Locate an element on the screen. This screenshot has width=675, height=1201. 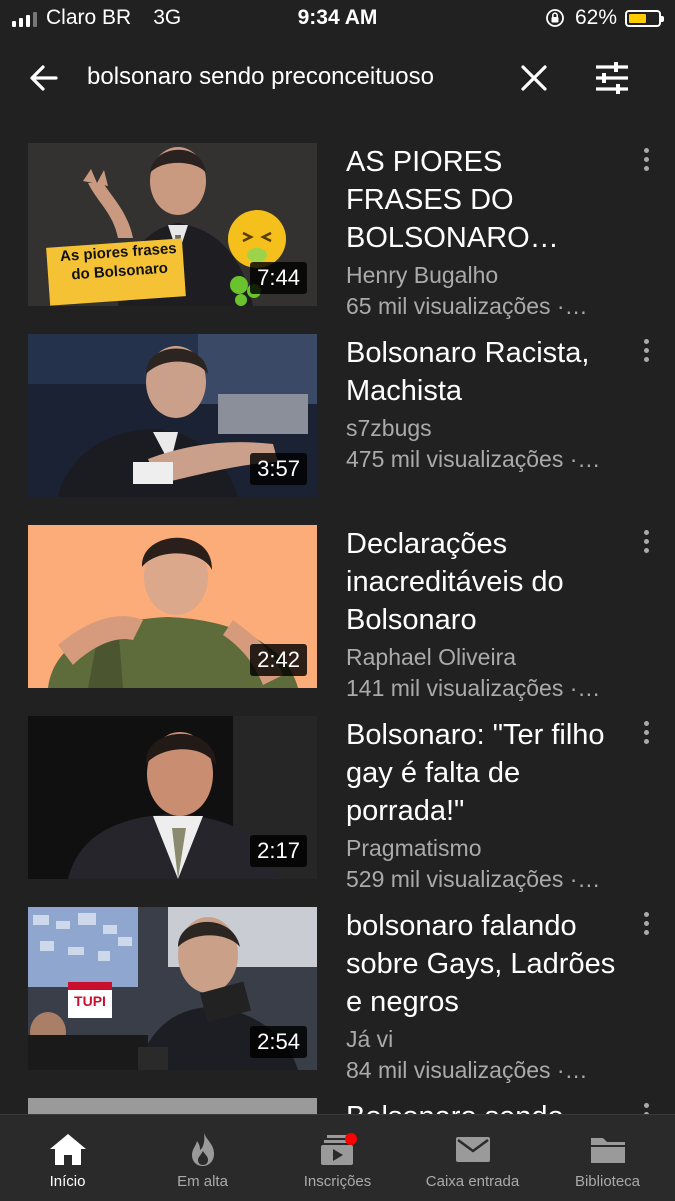
mail-icon is located at coordinates (472, 1149).